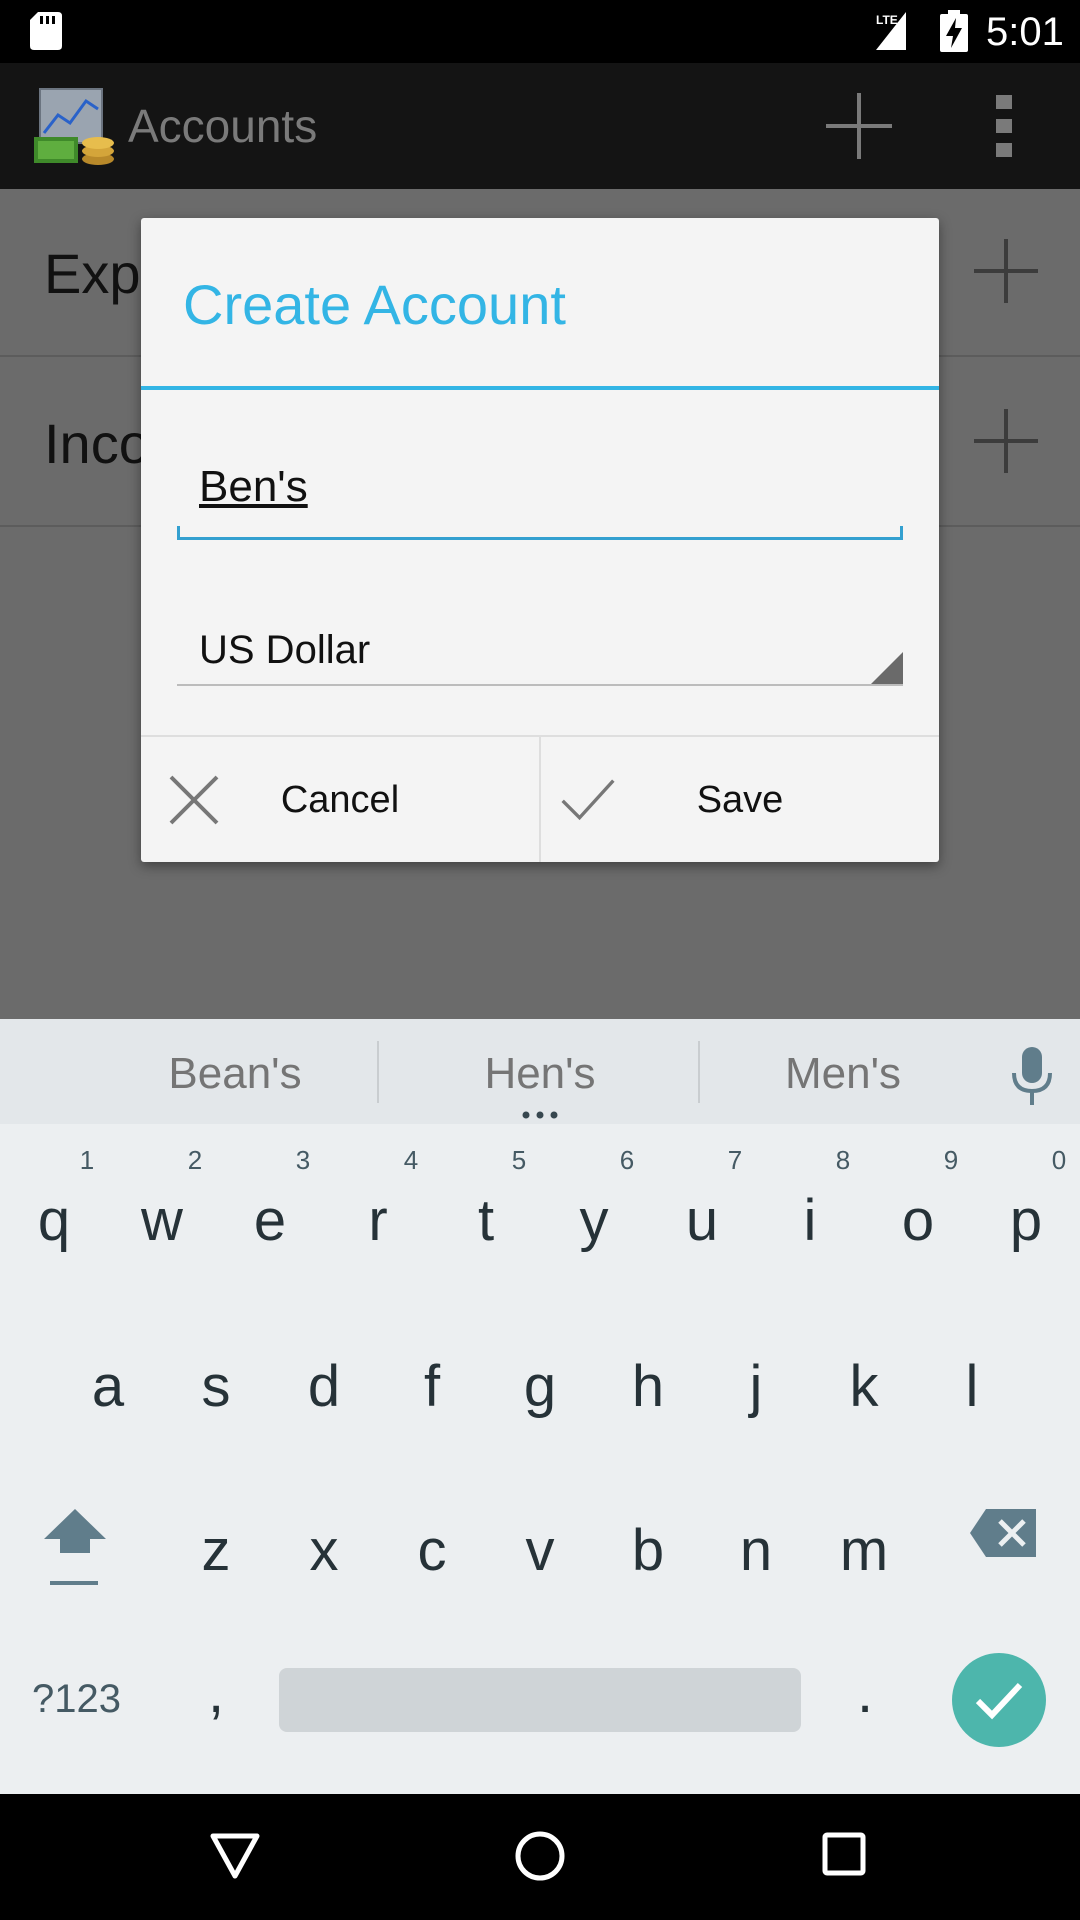 The image size is (1080, 1920). Describe the element at coordinates (951, 1160) in the screenshot. I see `key-hint: 9` at that location.